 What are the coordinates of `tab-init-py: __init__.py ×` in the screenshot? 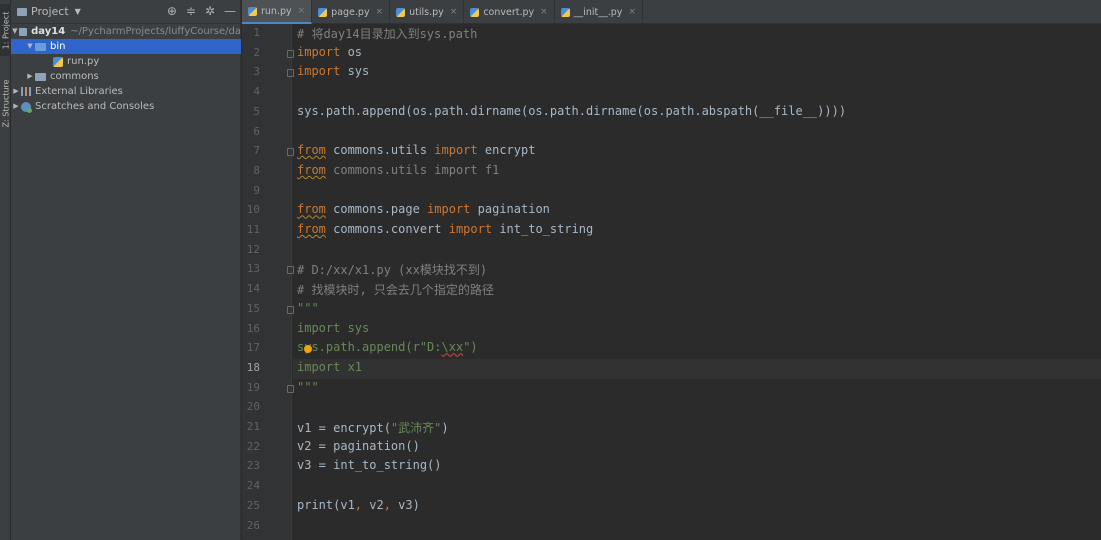 It's located at (599, 12).